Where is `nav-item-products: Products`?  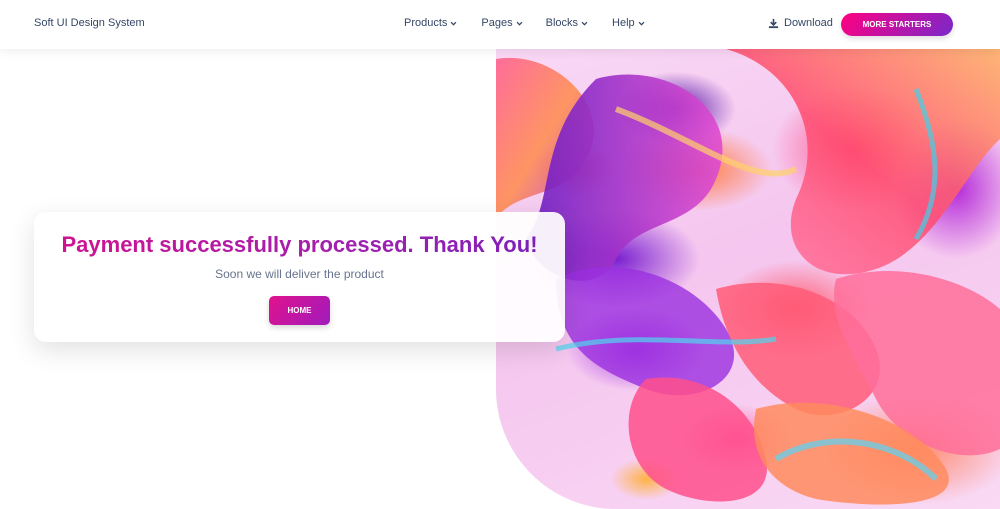
nav-item-products: Products is located at coordinates (430, 23).